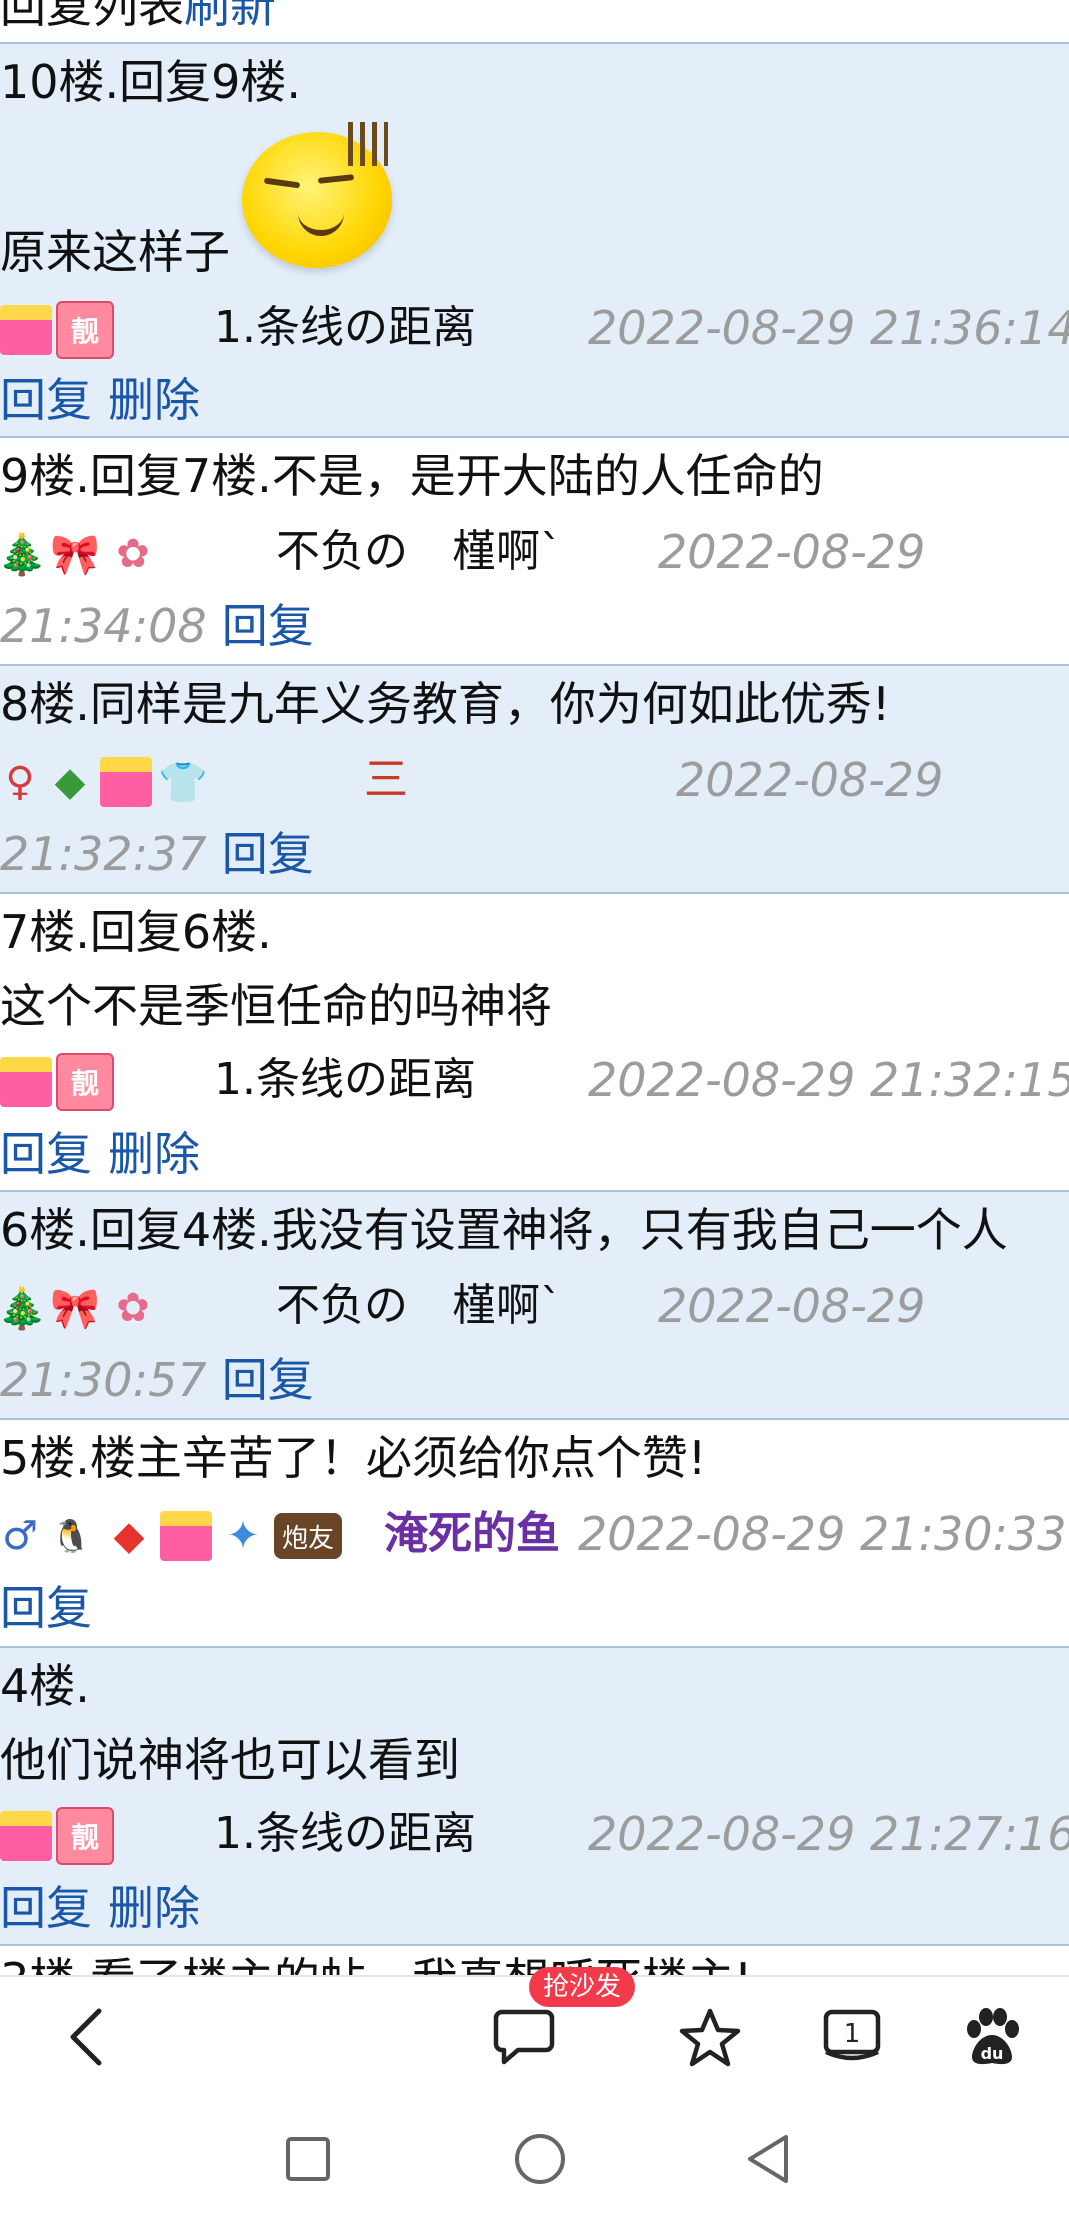 Image resolution: width=1069 pixels, height=2219 pixels. I want to click on reply-content: 他们说神将也可以看到, so click(230, 1760).